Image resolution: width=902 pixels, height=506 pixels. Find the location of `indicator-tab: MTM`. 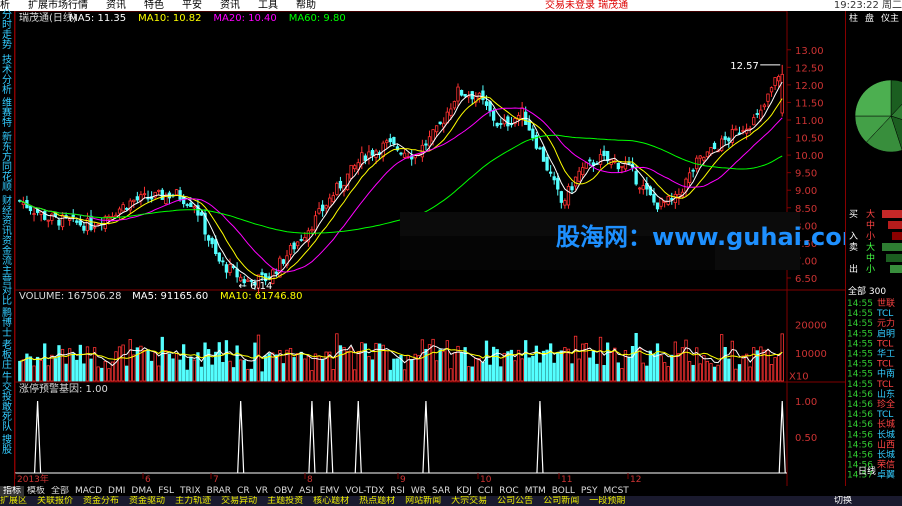

indicator-tab: MTM is located at coordinates (535, 491).